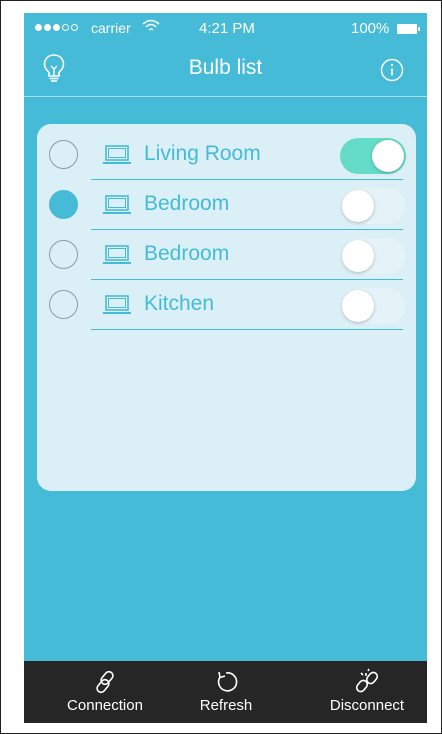 The height and width of the screenshot is (734, 442). I want to click on link-icon, so click(105, 682).